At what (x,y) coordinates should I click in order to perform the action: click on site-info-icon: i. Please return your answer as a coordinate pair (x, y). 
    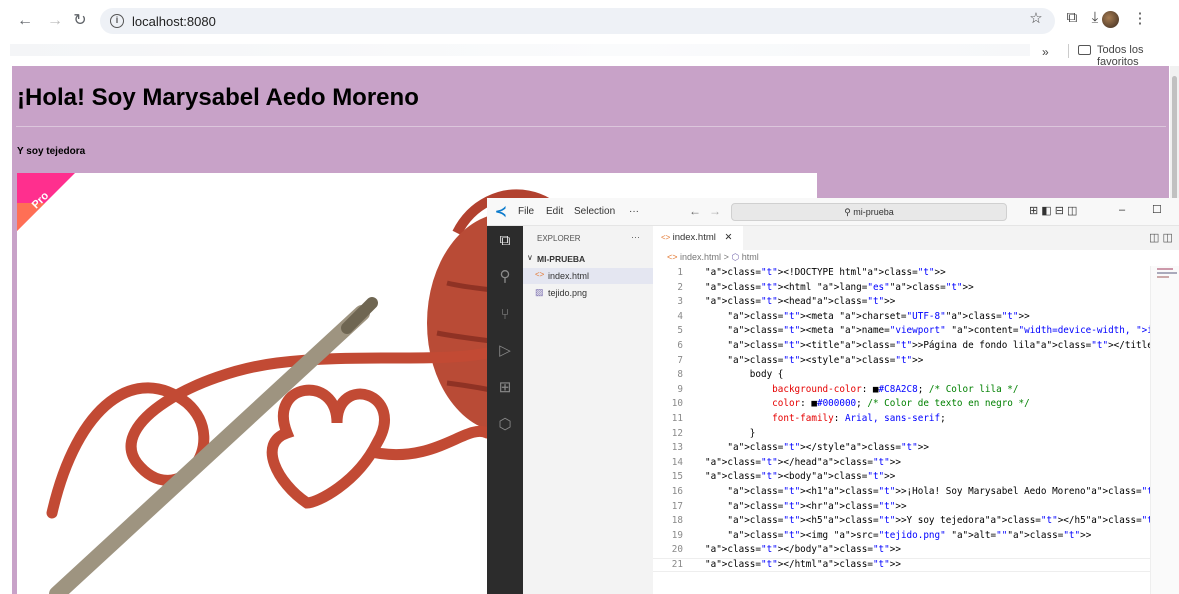
    Looking at the image, I should click on (117, 21).